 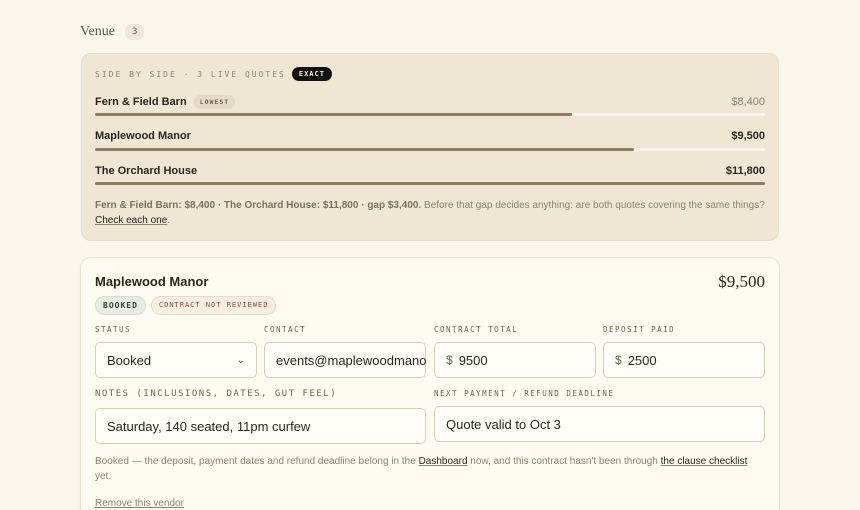 What do you see at coordinates (515, 360) in the screenshot?
I see `contract-total-input: $ 9500` at bounding box center [515, 360].